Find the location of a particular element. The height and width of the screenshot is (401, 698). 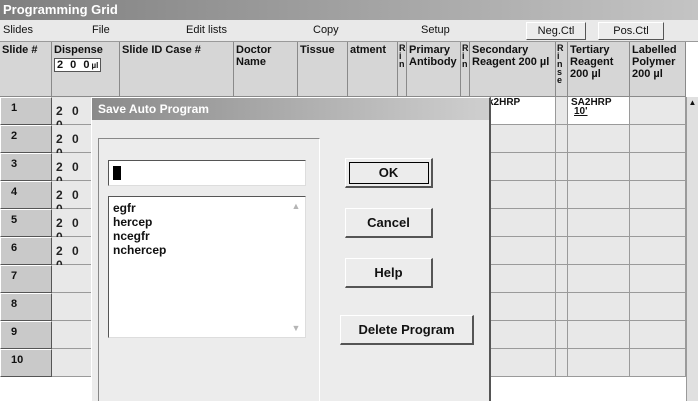

col-header-primary: Primary Antibody is located at coordinates (434, 69).